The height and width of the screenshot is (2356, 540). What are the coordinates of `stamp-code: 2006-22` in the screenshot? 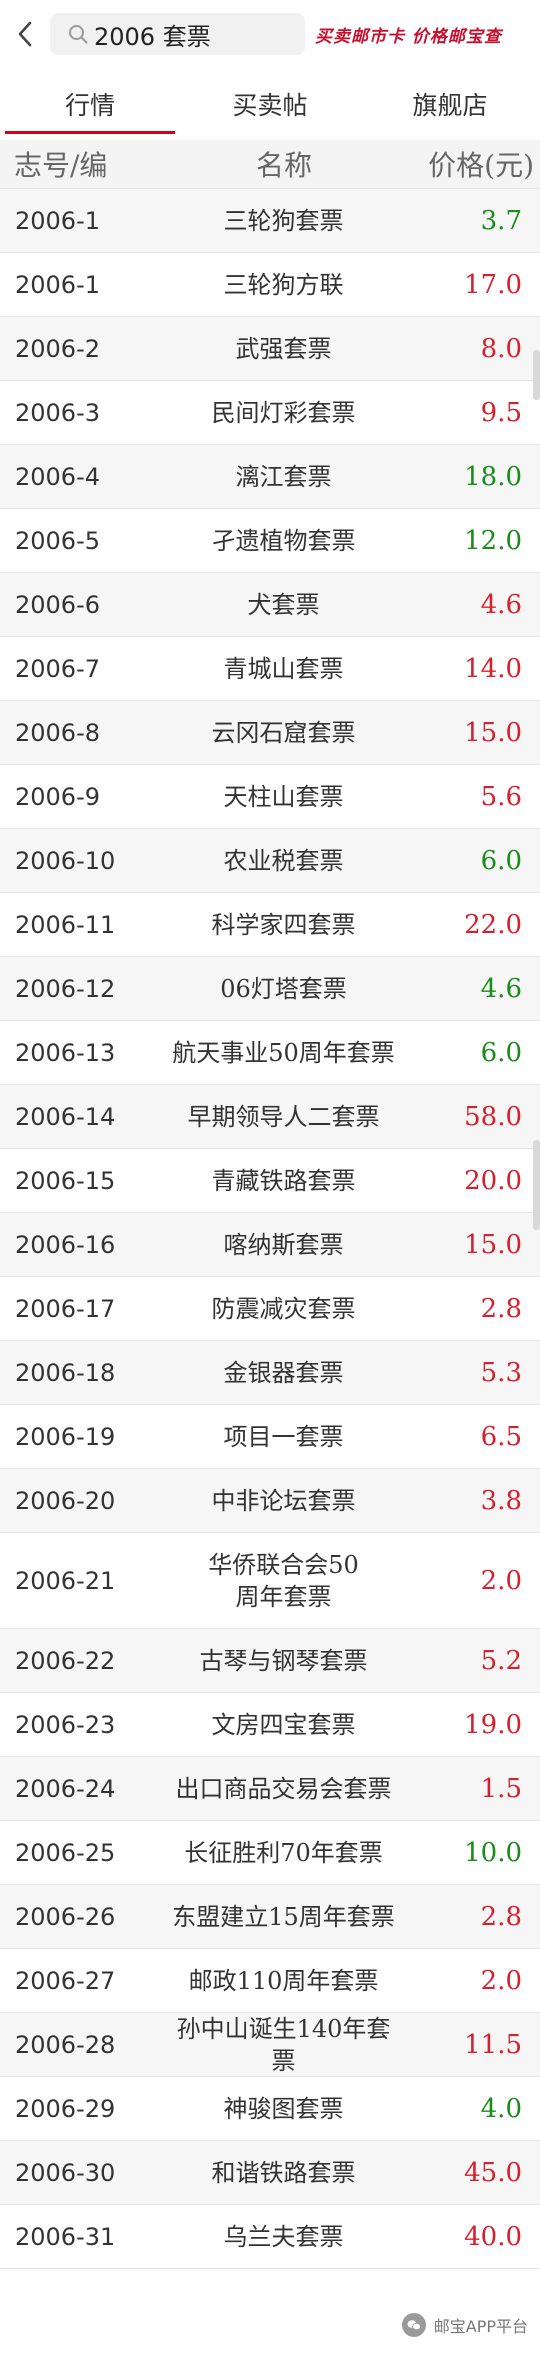 It's located at (65, 1660).